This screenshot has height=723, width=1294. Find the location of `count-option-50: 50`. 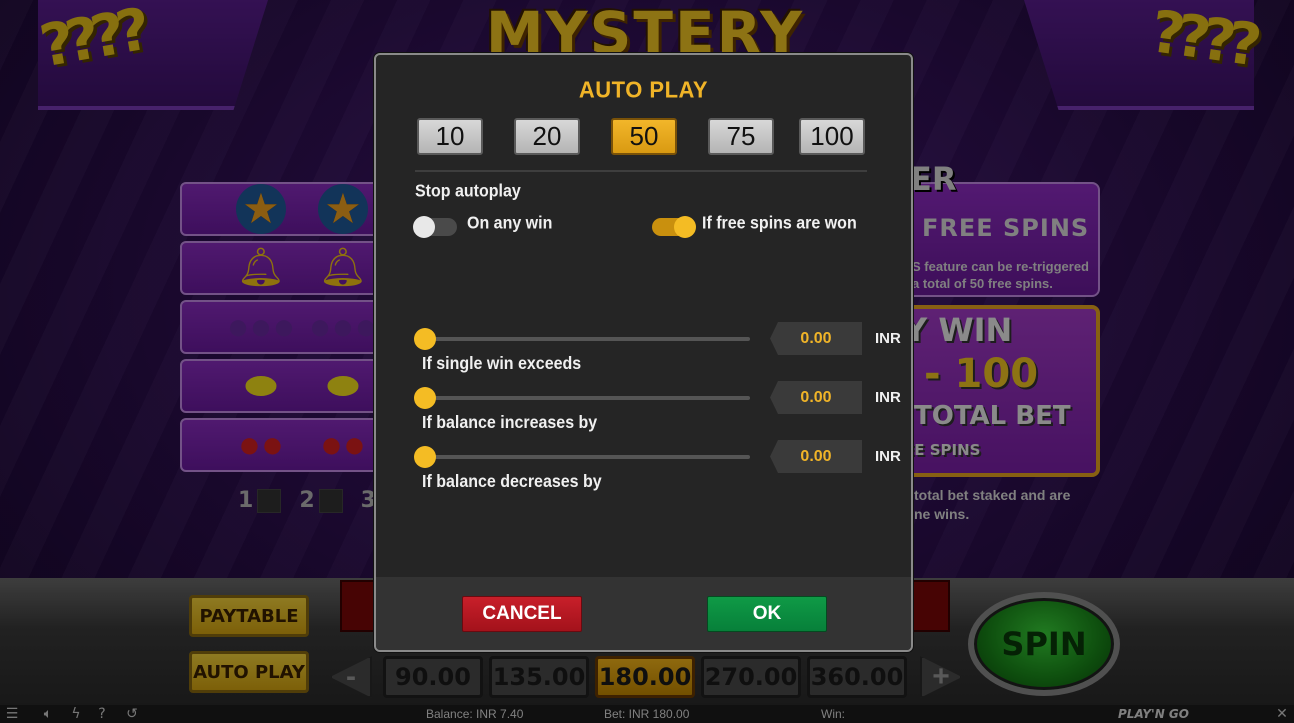

count-option-50: 50 is located at coordinates (644, 136).